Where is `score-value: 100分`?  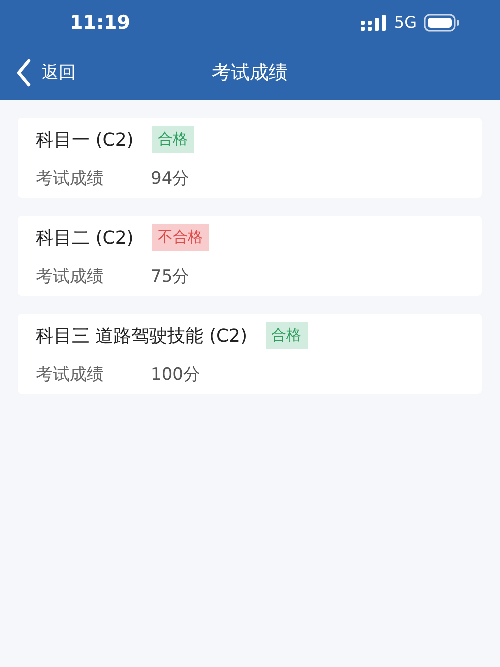 score-value: 100分 is located at coordinates (175, 375).